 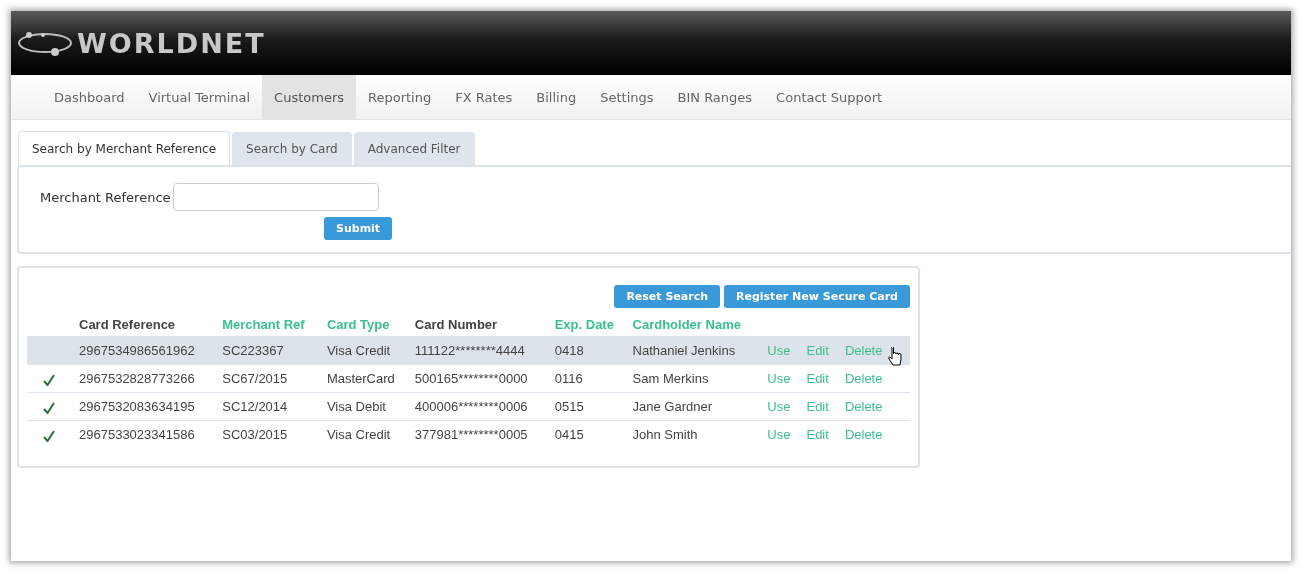 What do you see at coordinates (829, 97) in the screenshot?
I see `nav-item: Contact Support` at bounding box center [829, 97].